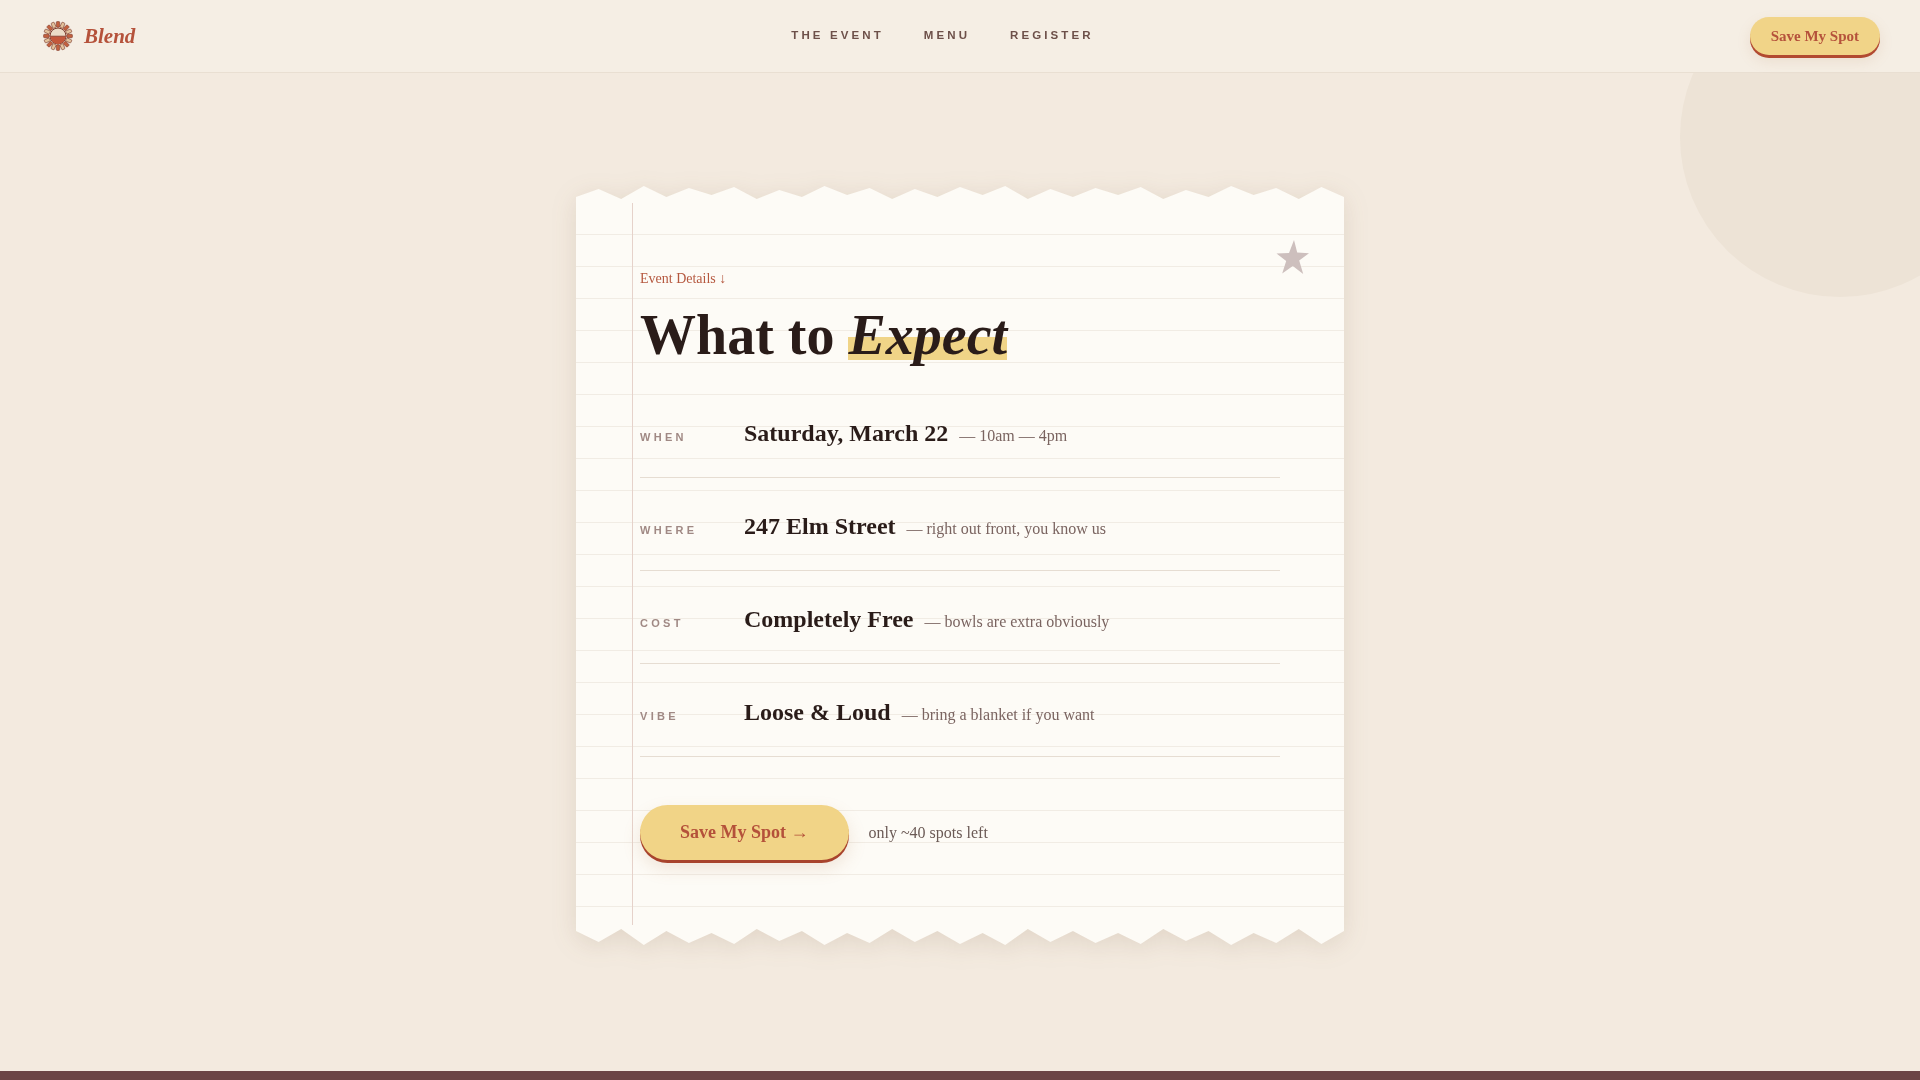 The height and width of the screenshot is (1080, 1920). I want to click on detail-label: WHERE, so click(669, 530).